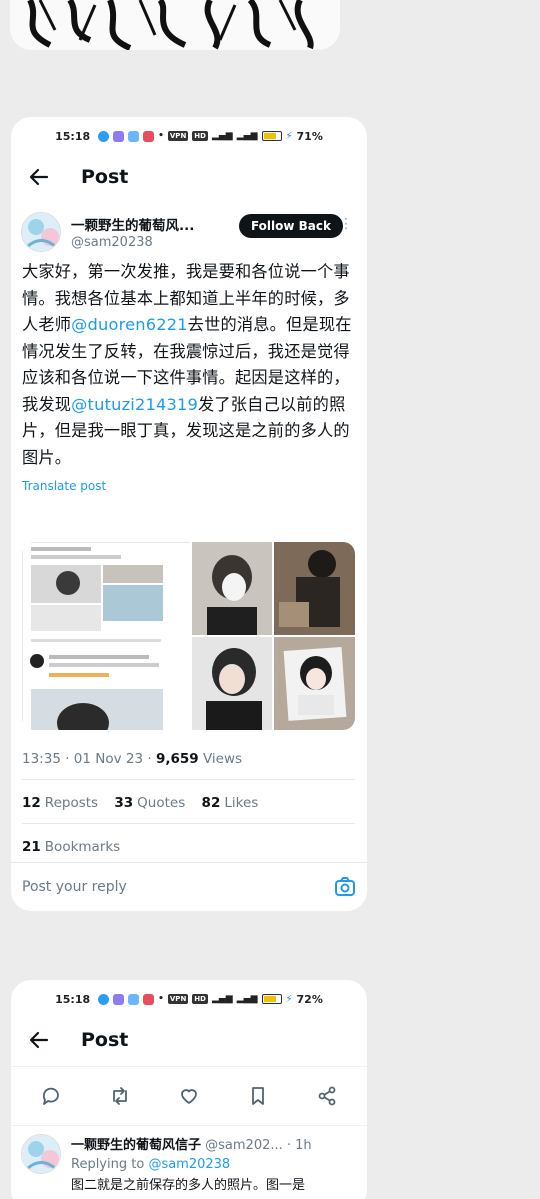  Describe the element at coordinates (124, 803) in the screenshot. I see `quotes-count: 33` at that location.